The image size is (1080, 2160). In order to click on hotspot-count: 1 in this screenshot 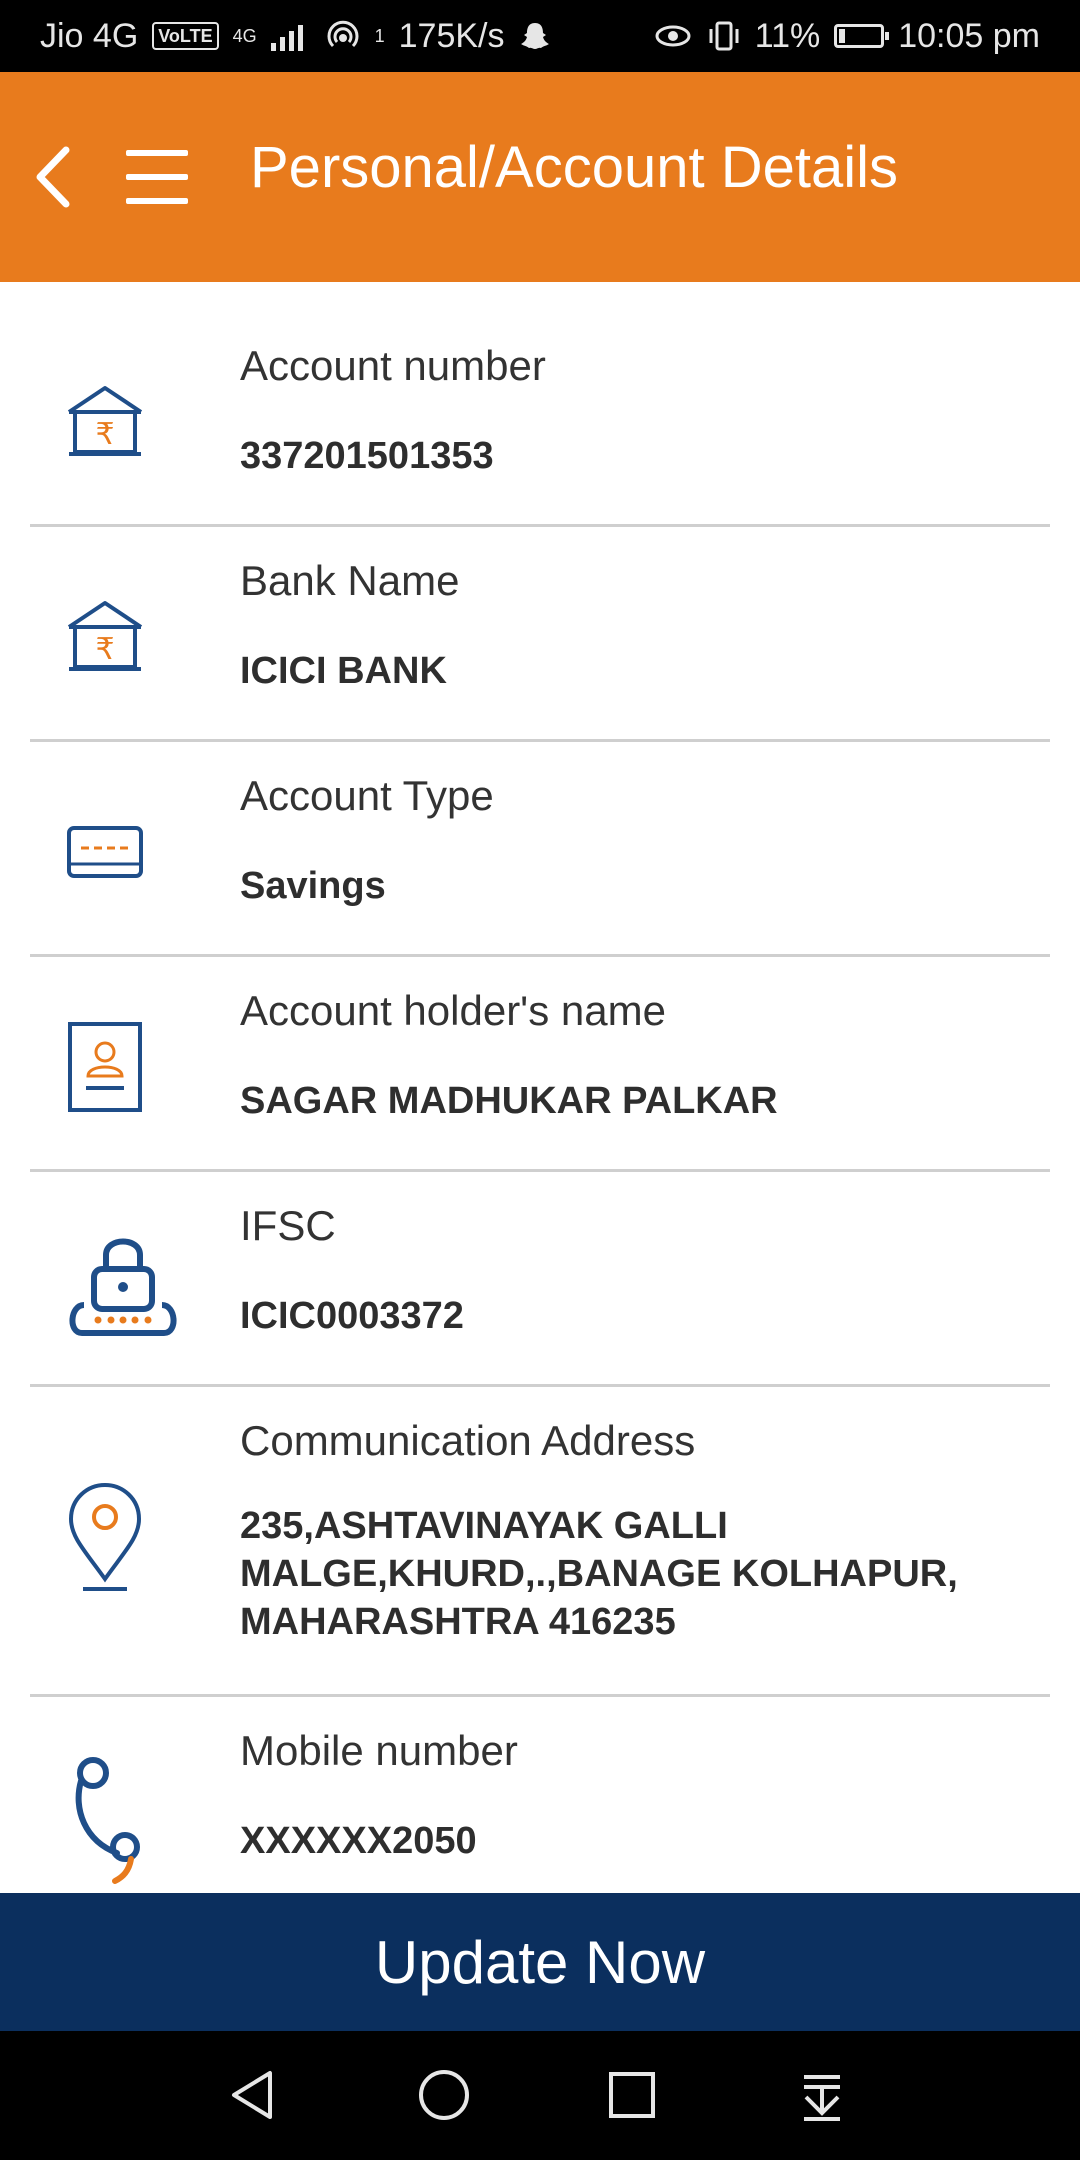, I will do `click(379, 36)`.